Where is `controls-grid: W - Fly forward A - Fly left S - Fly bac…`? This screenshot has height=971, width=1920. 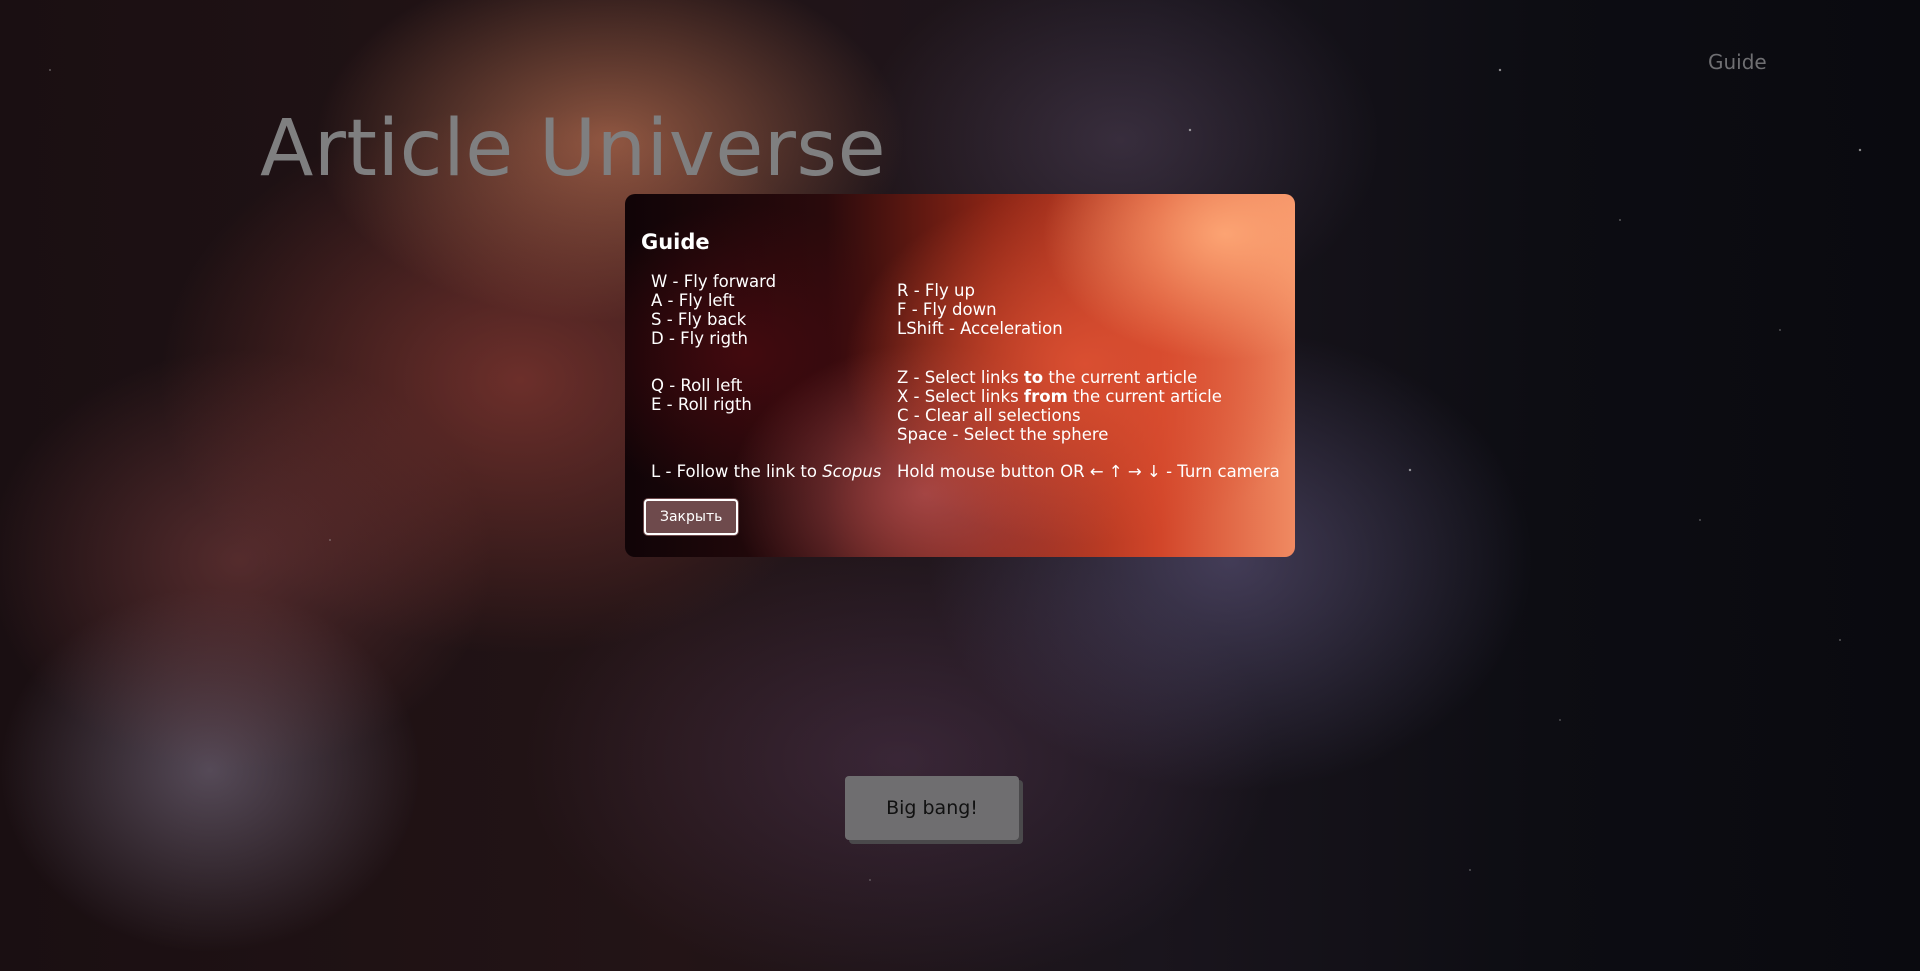
controls-grid: W - Fly forward A - Fly left S - Fly bac… is located at coordinates (960, 376).